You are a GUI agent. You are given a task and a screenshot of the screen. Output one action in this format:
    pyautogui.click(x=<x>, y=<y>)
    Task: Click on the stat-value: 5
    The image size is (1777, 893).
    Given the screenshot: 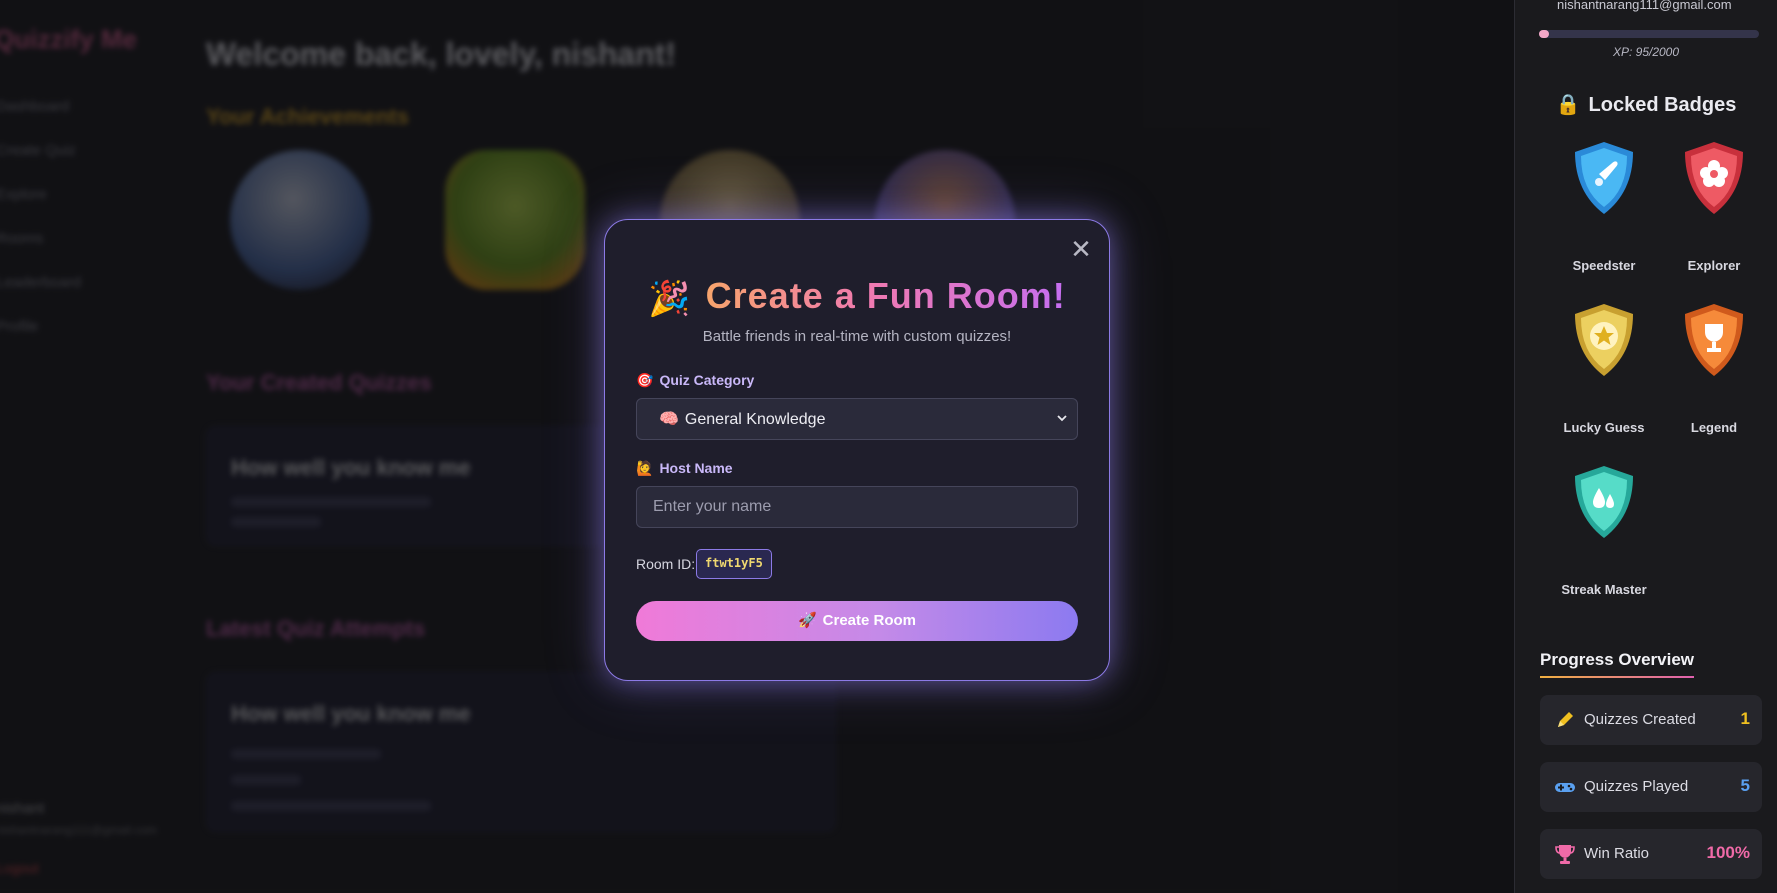 What is the action you would take?
    pyautogui.click(x=1745, y=785)
    